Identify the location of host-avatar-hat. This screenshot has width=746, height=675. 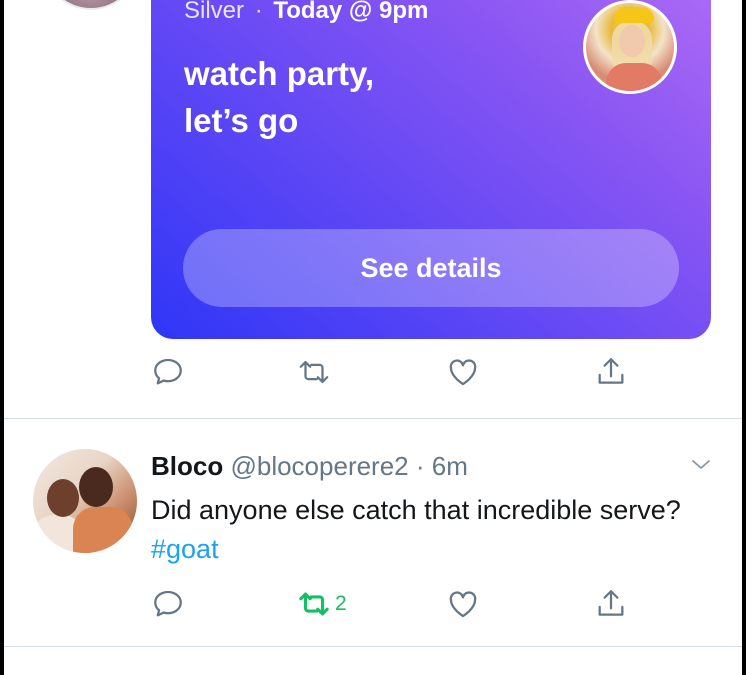
(634, 15).